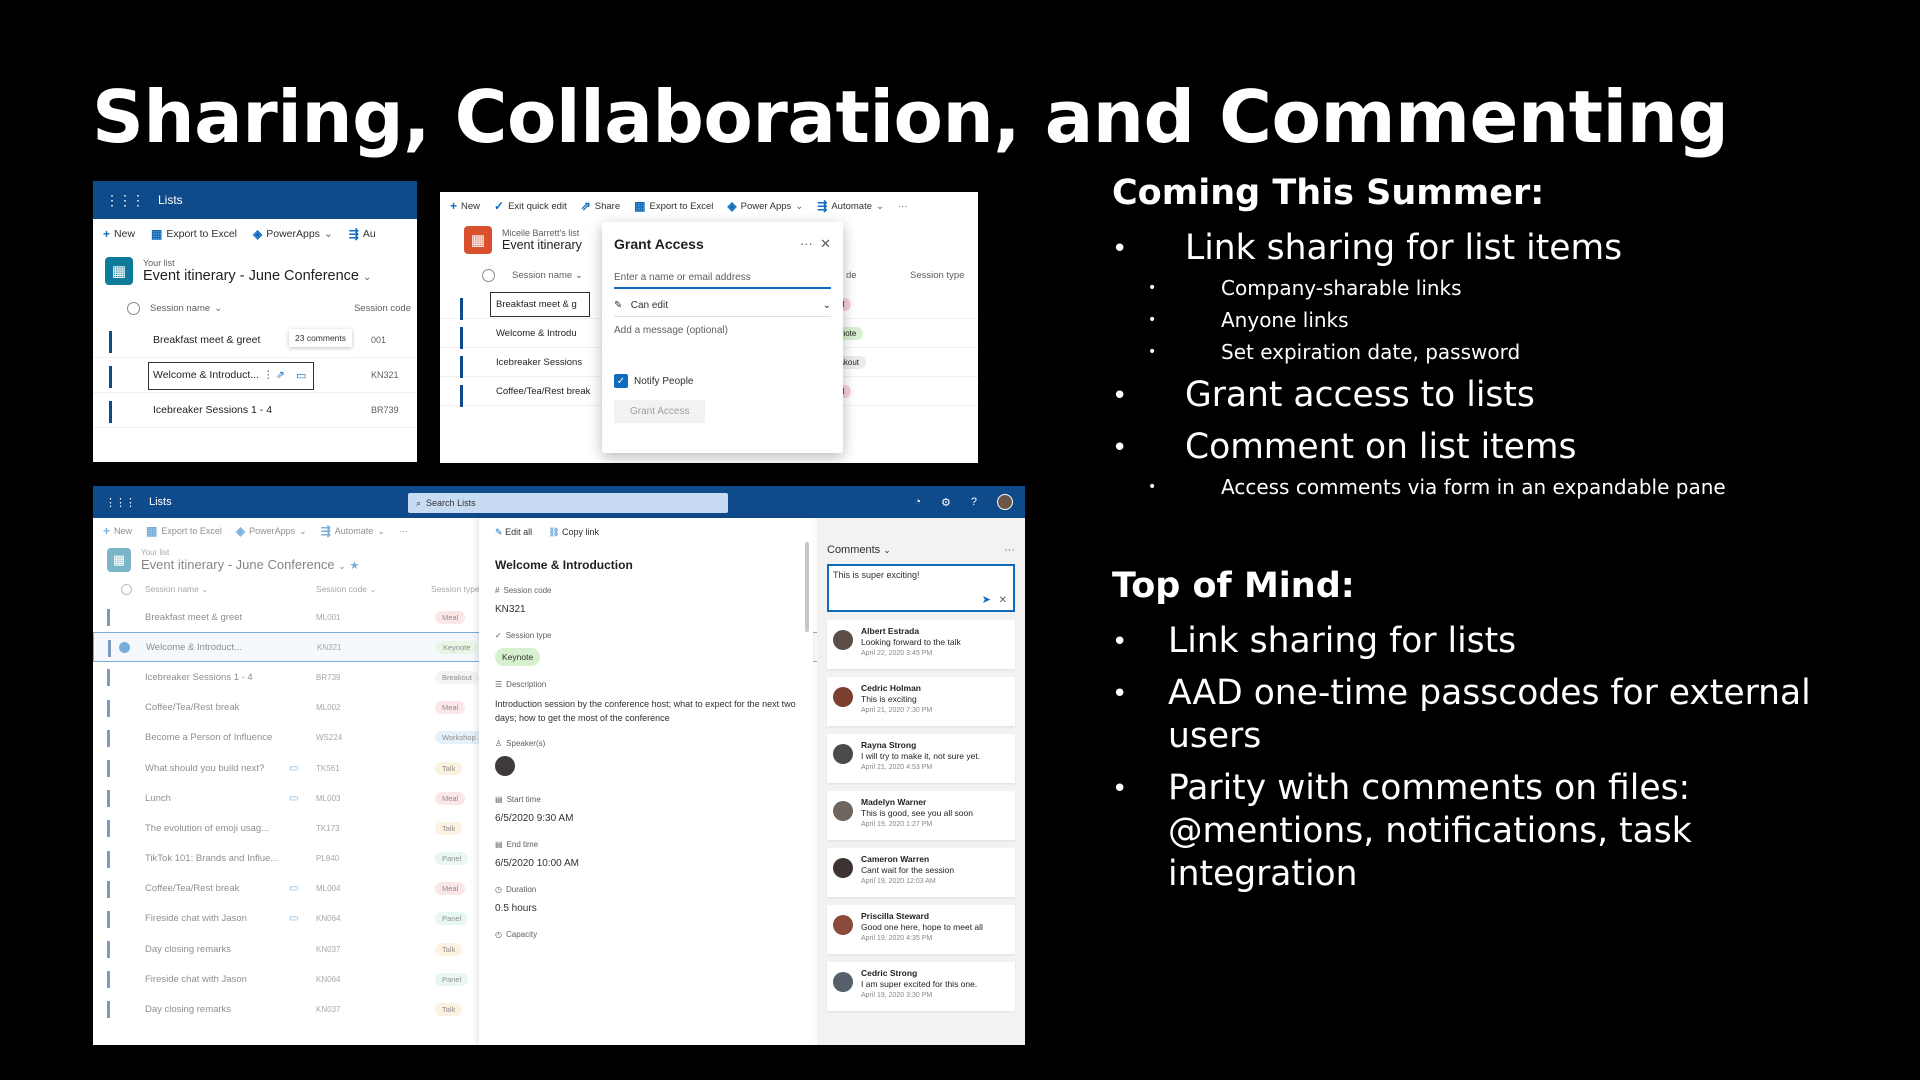 This screenshot has height=1080, width=1920. What do you see at coordinates (722, 280) in the screenshot?
I see `name-email-input: Enter a name or email address` at bounding box center [722, 280].